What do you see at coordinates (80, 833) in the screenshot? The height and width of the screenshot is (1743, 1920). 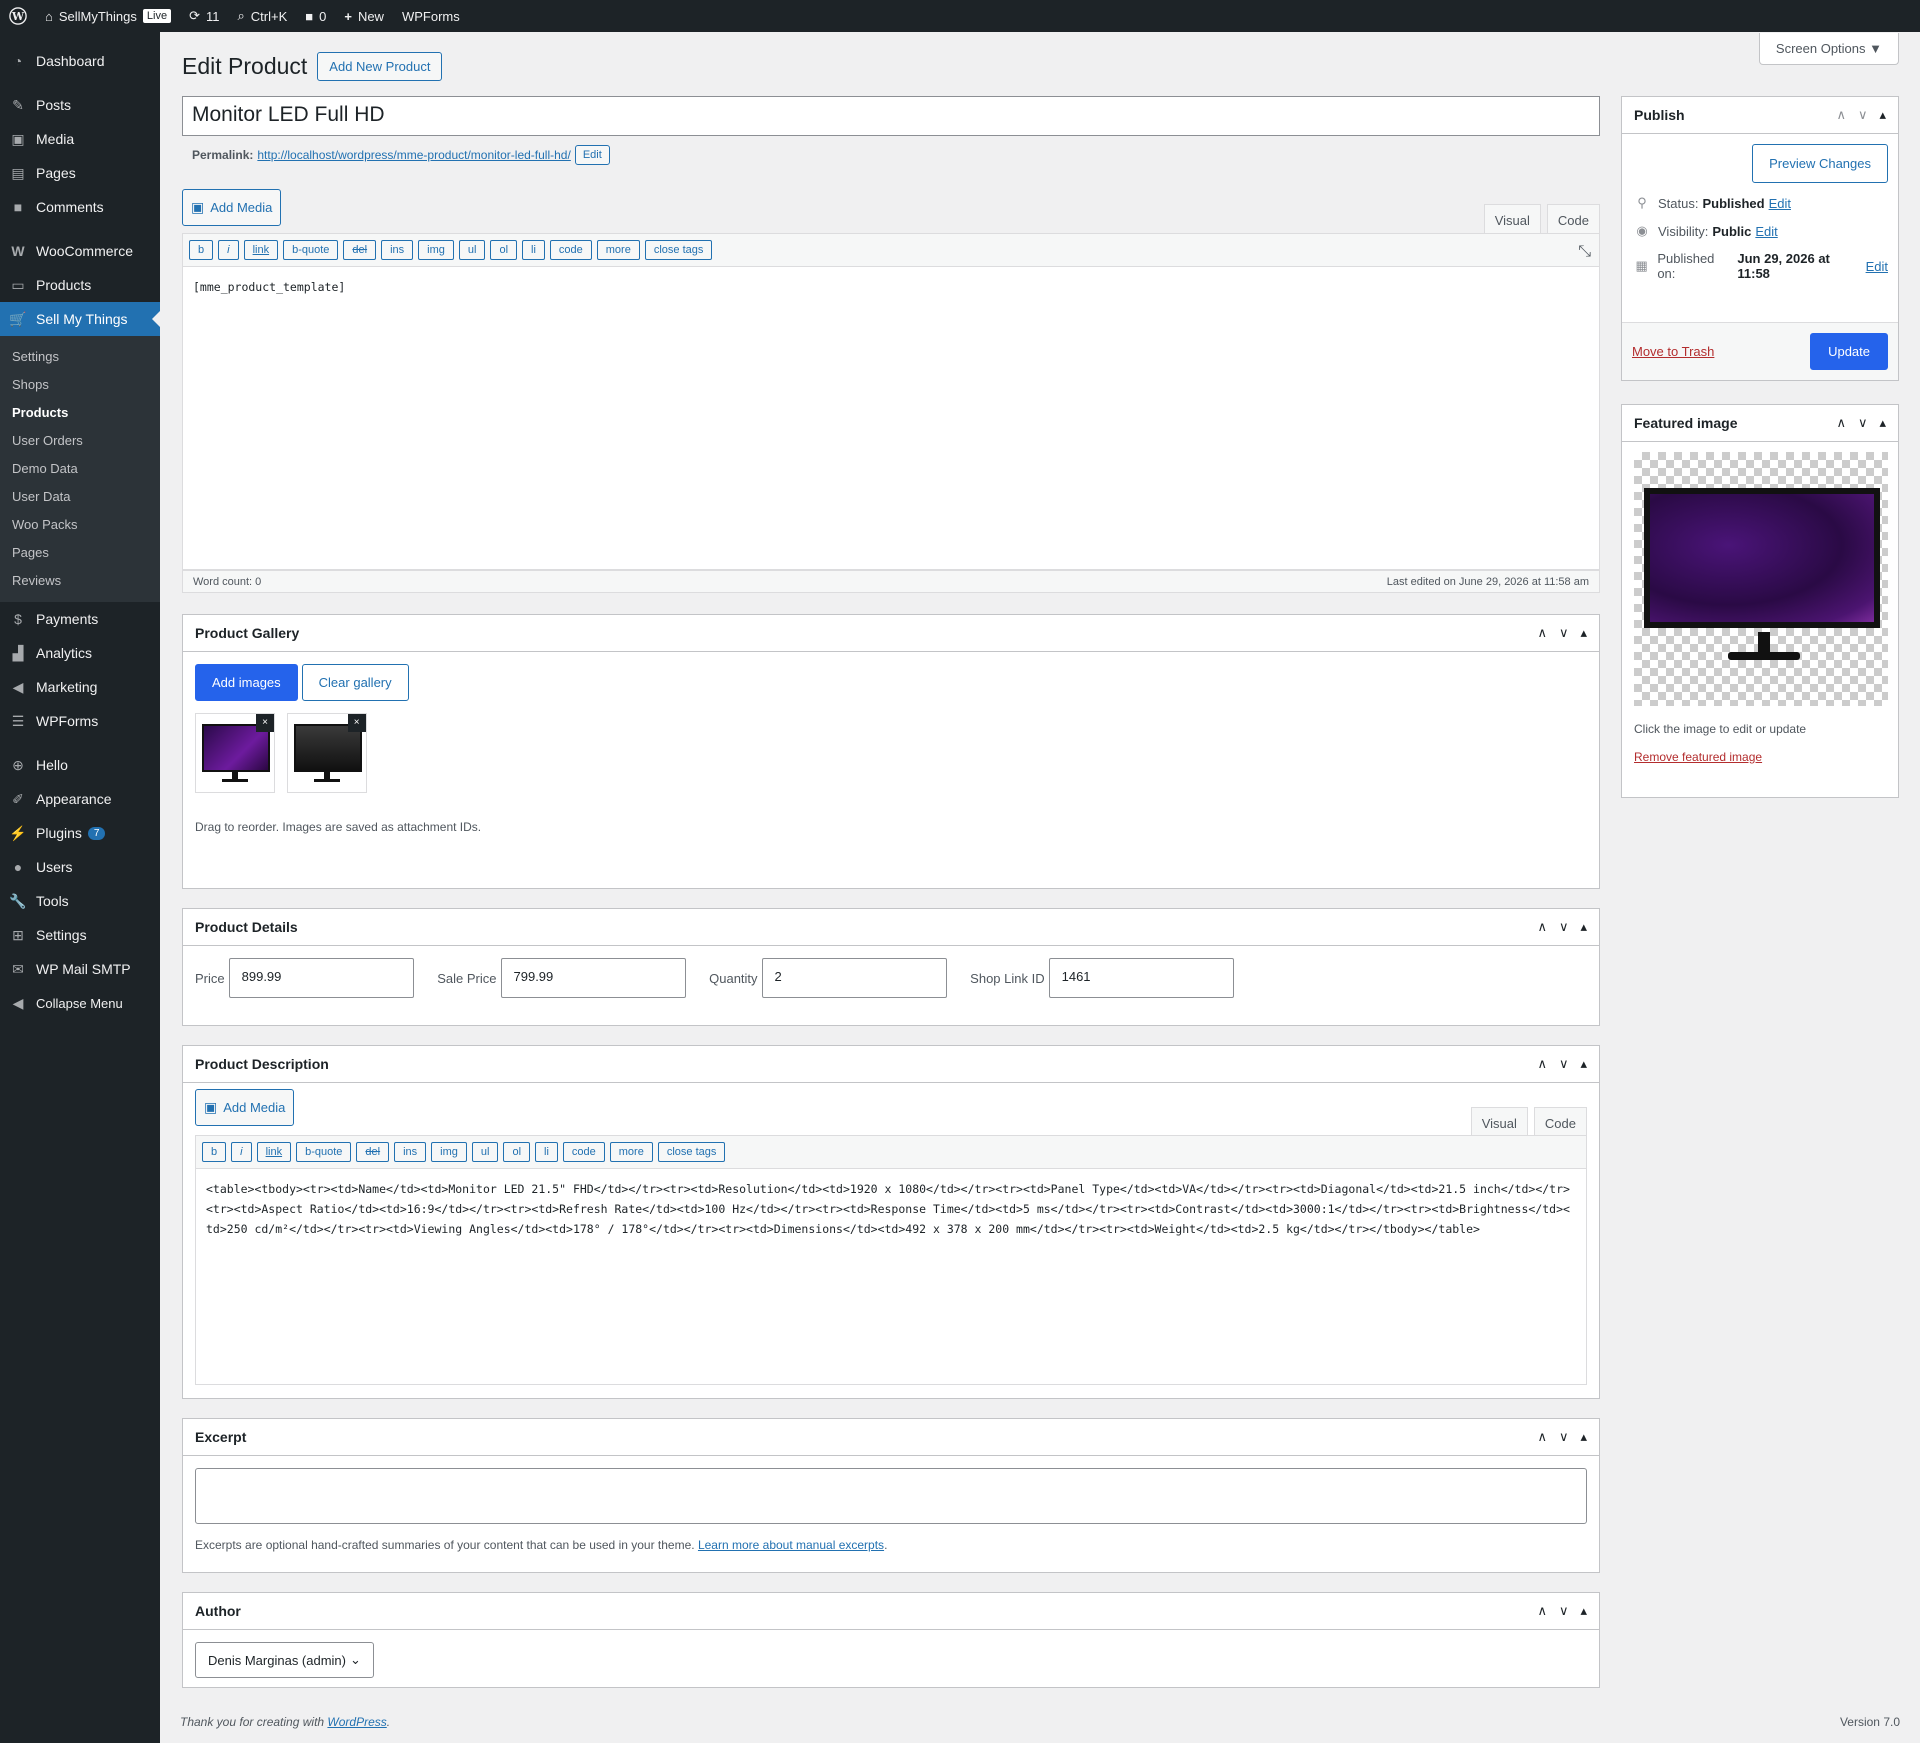 I see `menu-plugins: ⚡ Plugins 7` at bounding box center [80, 833].